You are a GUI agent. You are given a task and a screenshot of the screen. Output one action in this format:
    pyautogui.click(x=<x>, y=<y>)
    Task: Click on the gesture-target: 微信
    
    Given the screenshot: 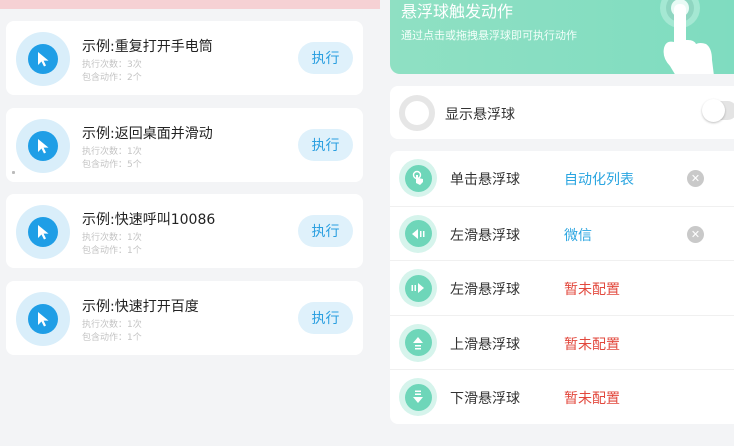 What is the action you would take?
    pyautogui.click(x=578, y=235)
    